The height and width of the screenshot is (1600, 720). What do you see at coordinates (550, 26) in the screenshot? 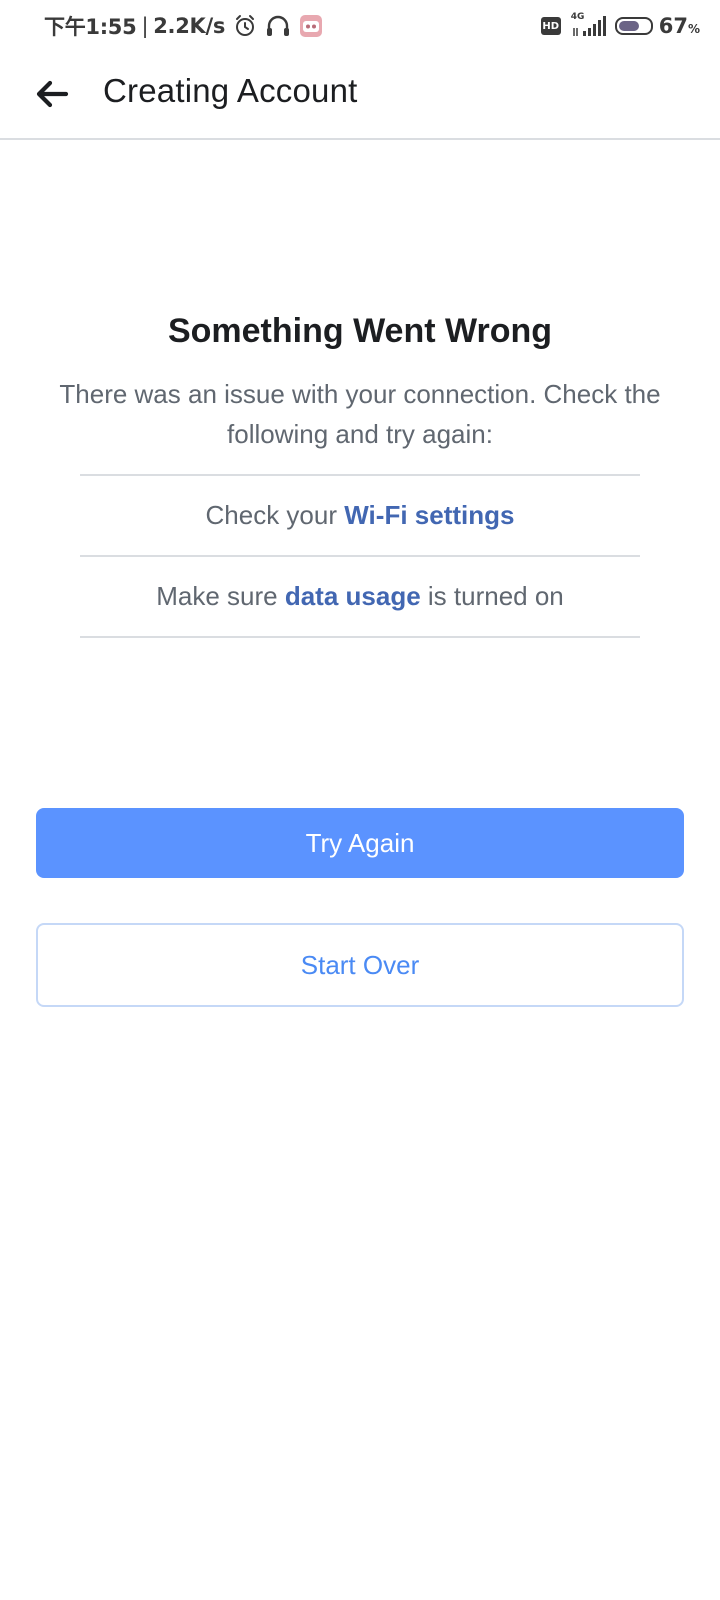
I see `hd-badge: HD` at bounding box center [550, 26].